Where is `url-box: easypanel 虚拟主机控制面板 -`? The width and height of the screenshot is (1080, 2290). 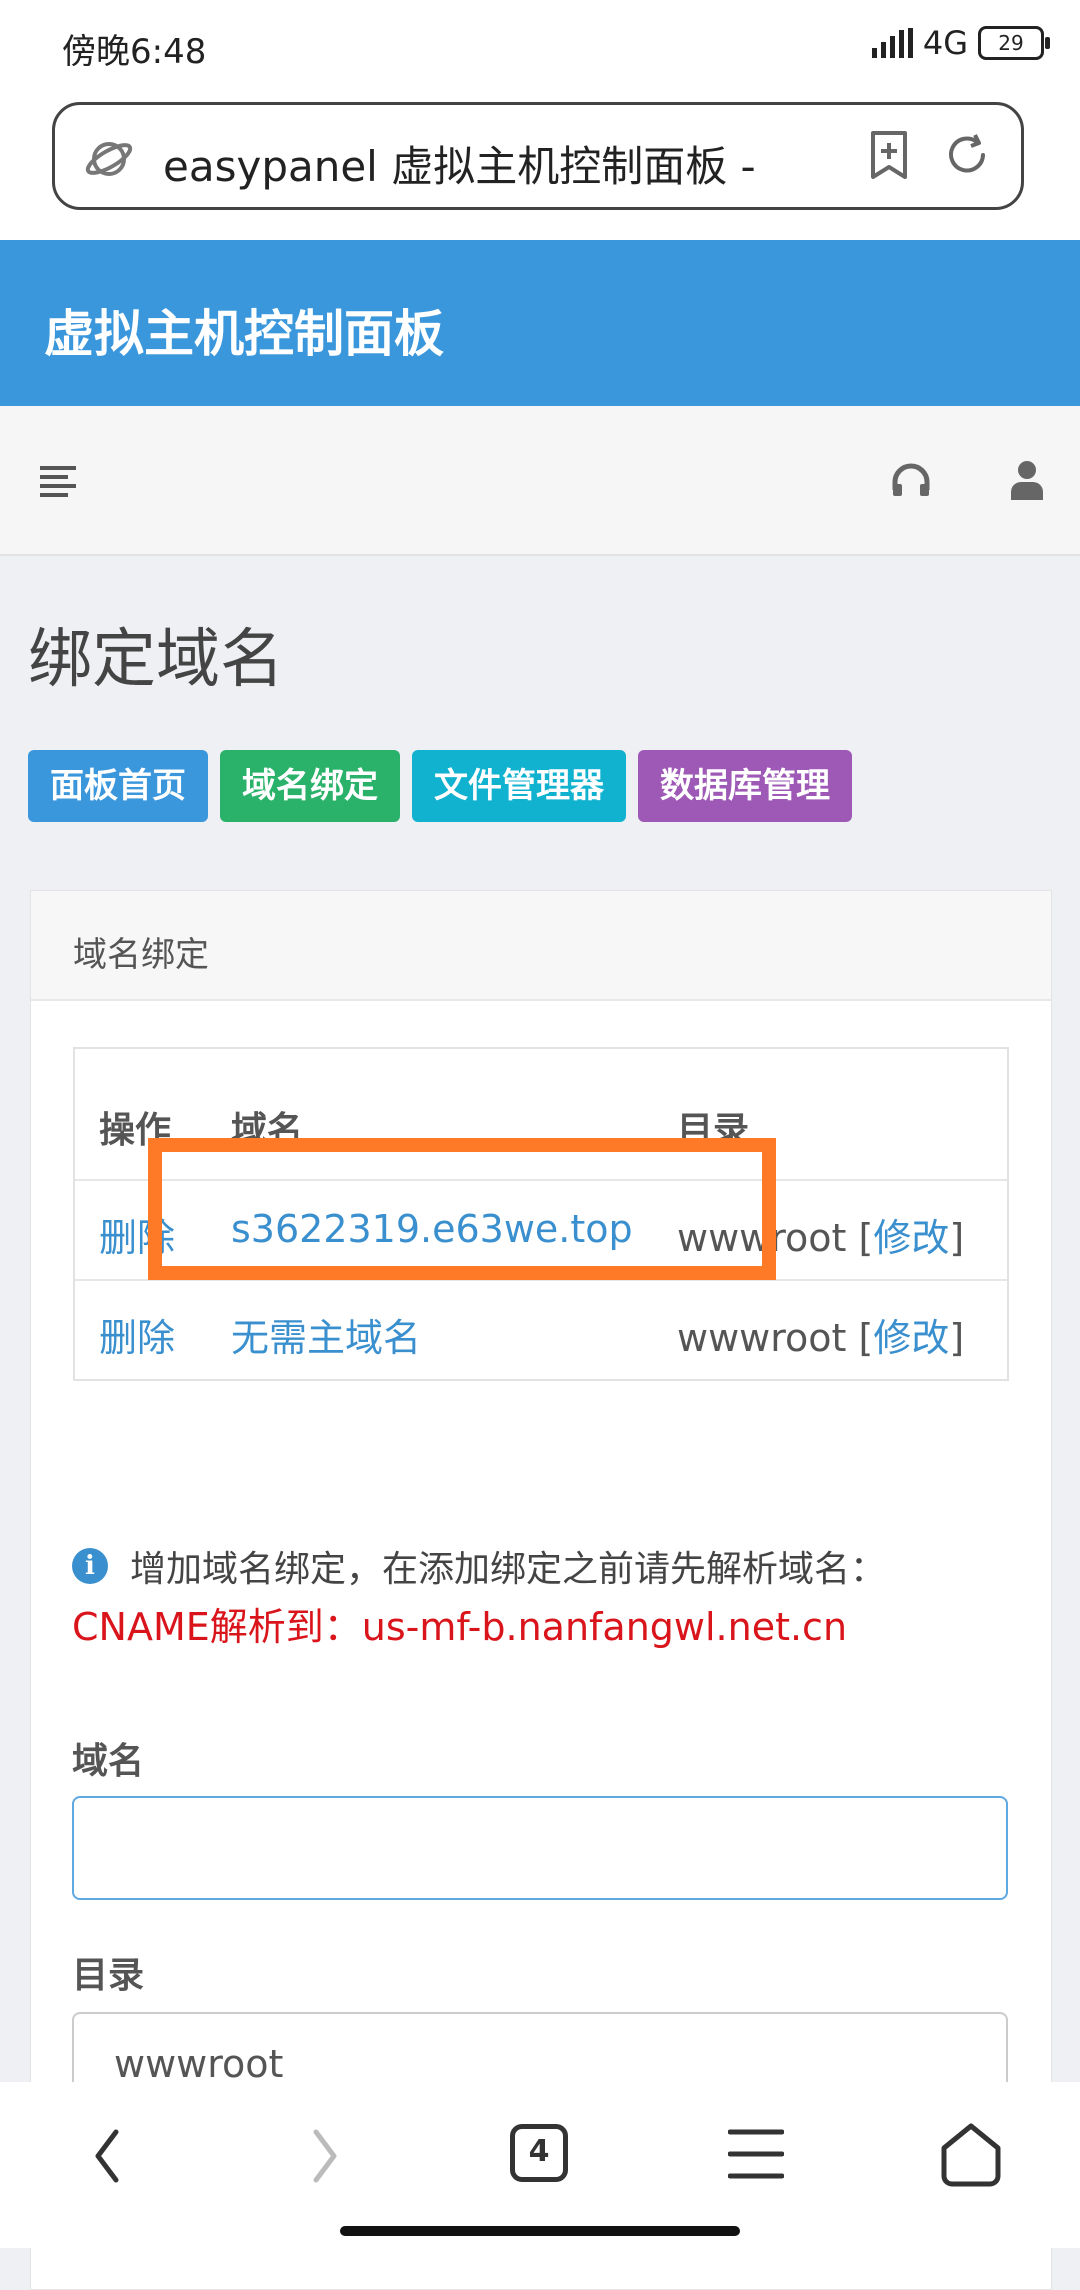 url-box: easypanel 虚拟主机控制面板 - is located at coordinates (538, 156).